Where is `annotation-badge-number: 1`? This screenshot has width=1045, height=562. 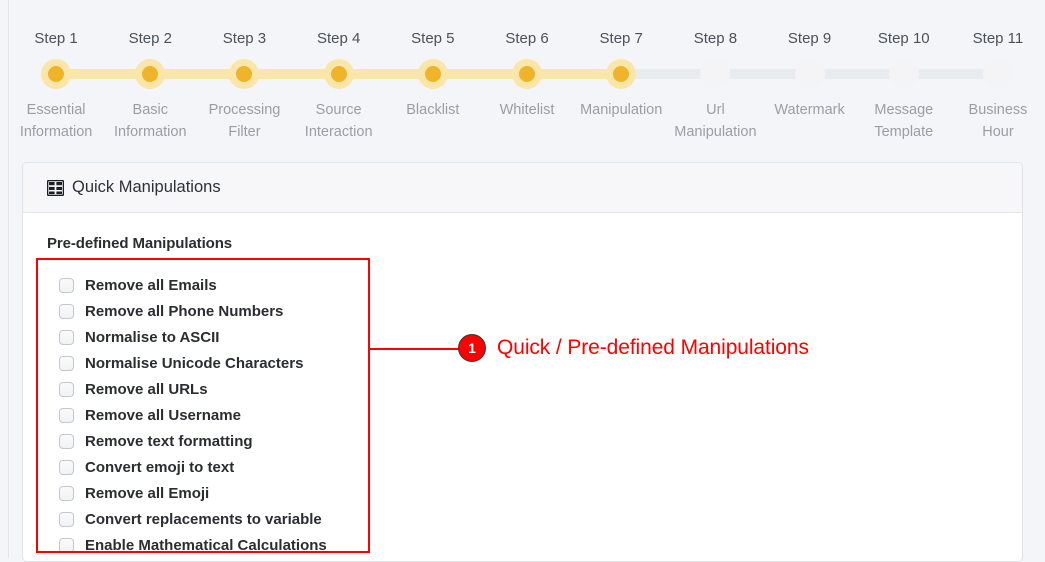
annotation-badge-number: 1 is located at coordinates (472, 348).